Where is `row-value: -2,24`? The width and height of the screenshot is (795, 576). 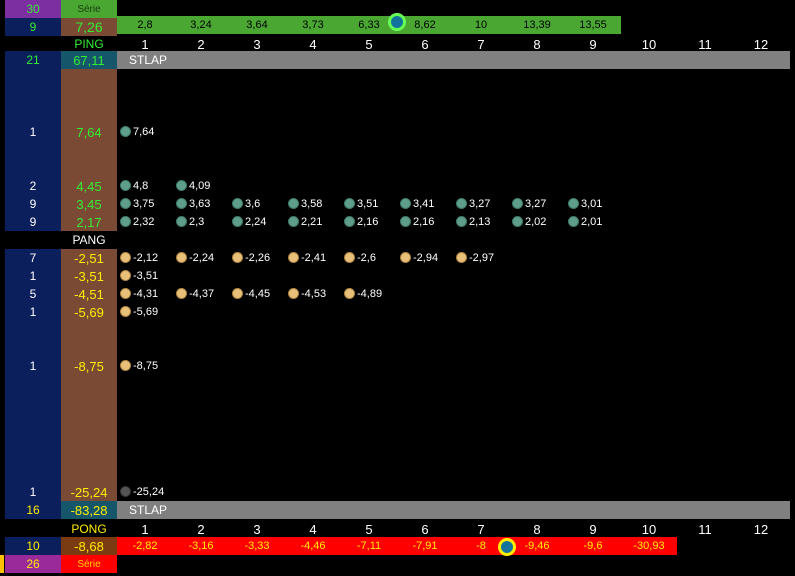
row-value: -2,24 is located at coordinates (202, 258).